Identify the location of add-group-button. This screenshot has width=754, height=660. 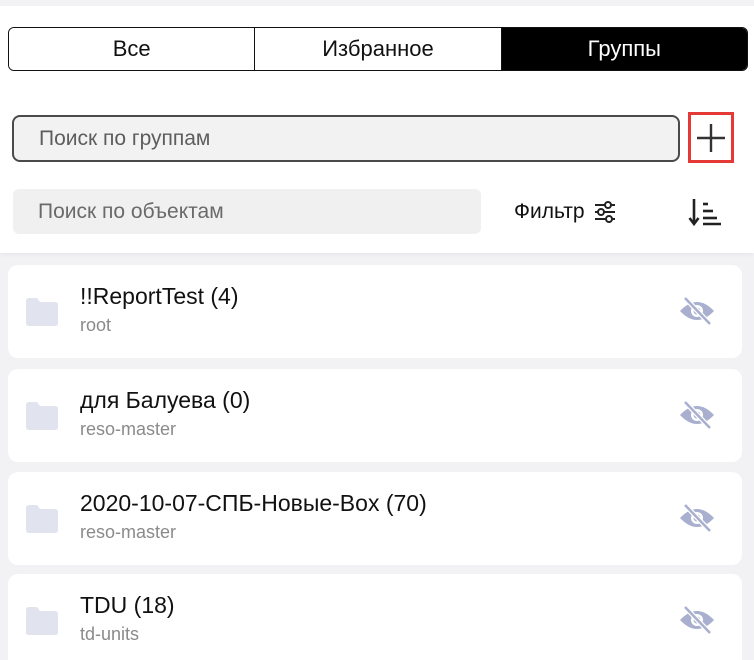
(711, 137).